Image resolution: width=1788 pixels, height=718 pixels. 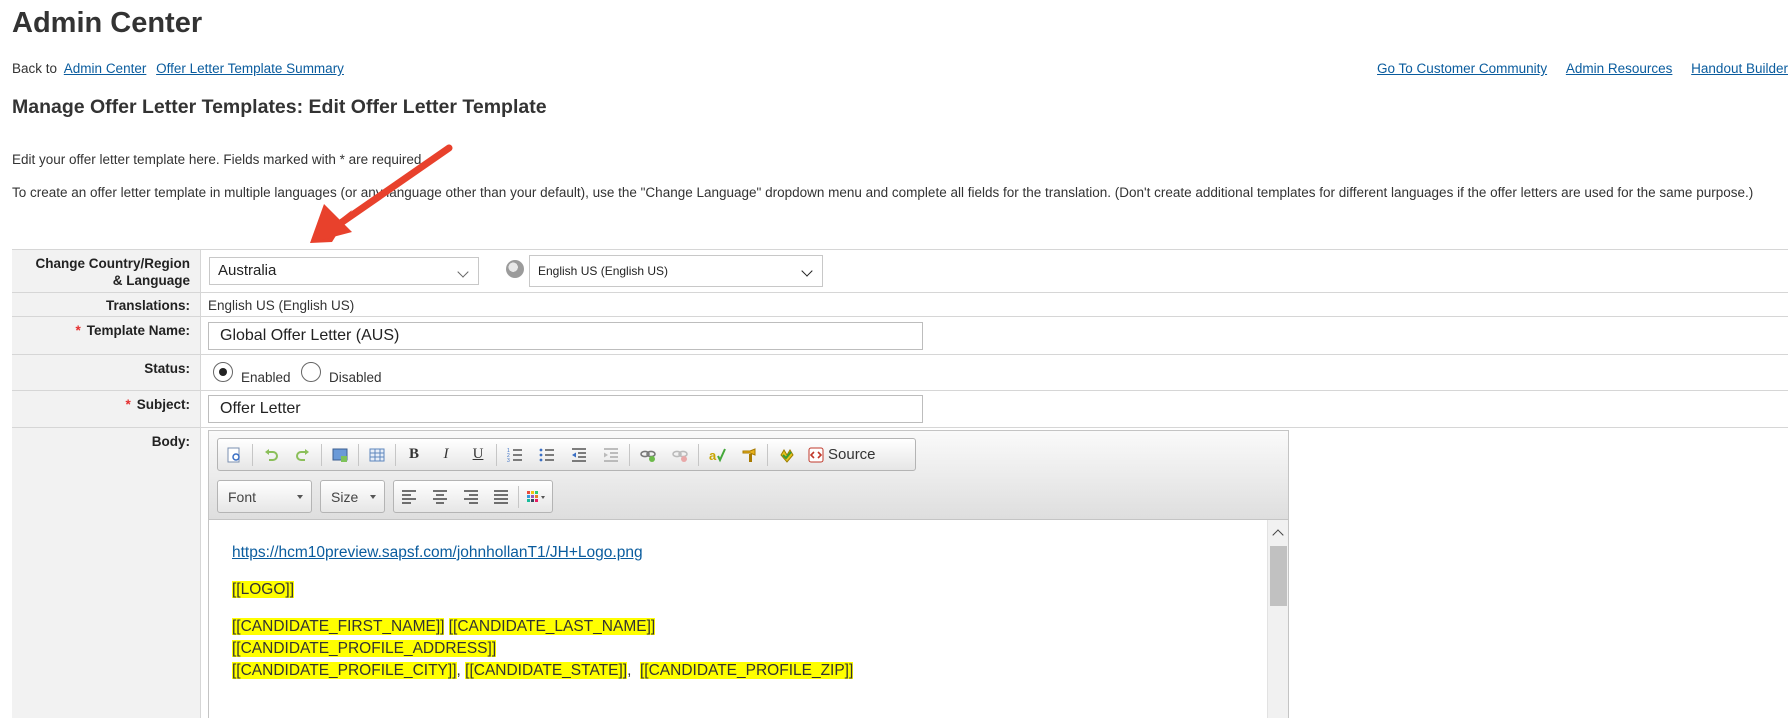 What do you see at coordinates (611, 455) in the screenshot?
I see `indent-icon` at bounding box center [611, 455].